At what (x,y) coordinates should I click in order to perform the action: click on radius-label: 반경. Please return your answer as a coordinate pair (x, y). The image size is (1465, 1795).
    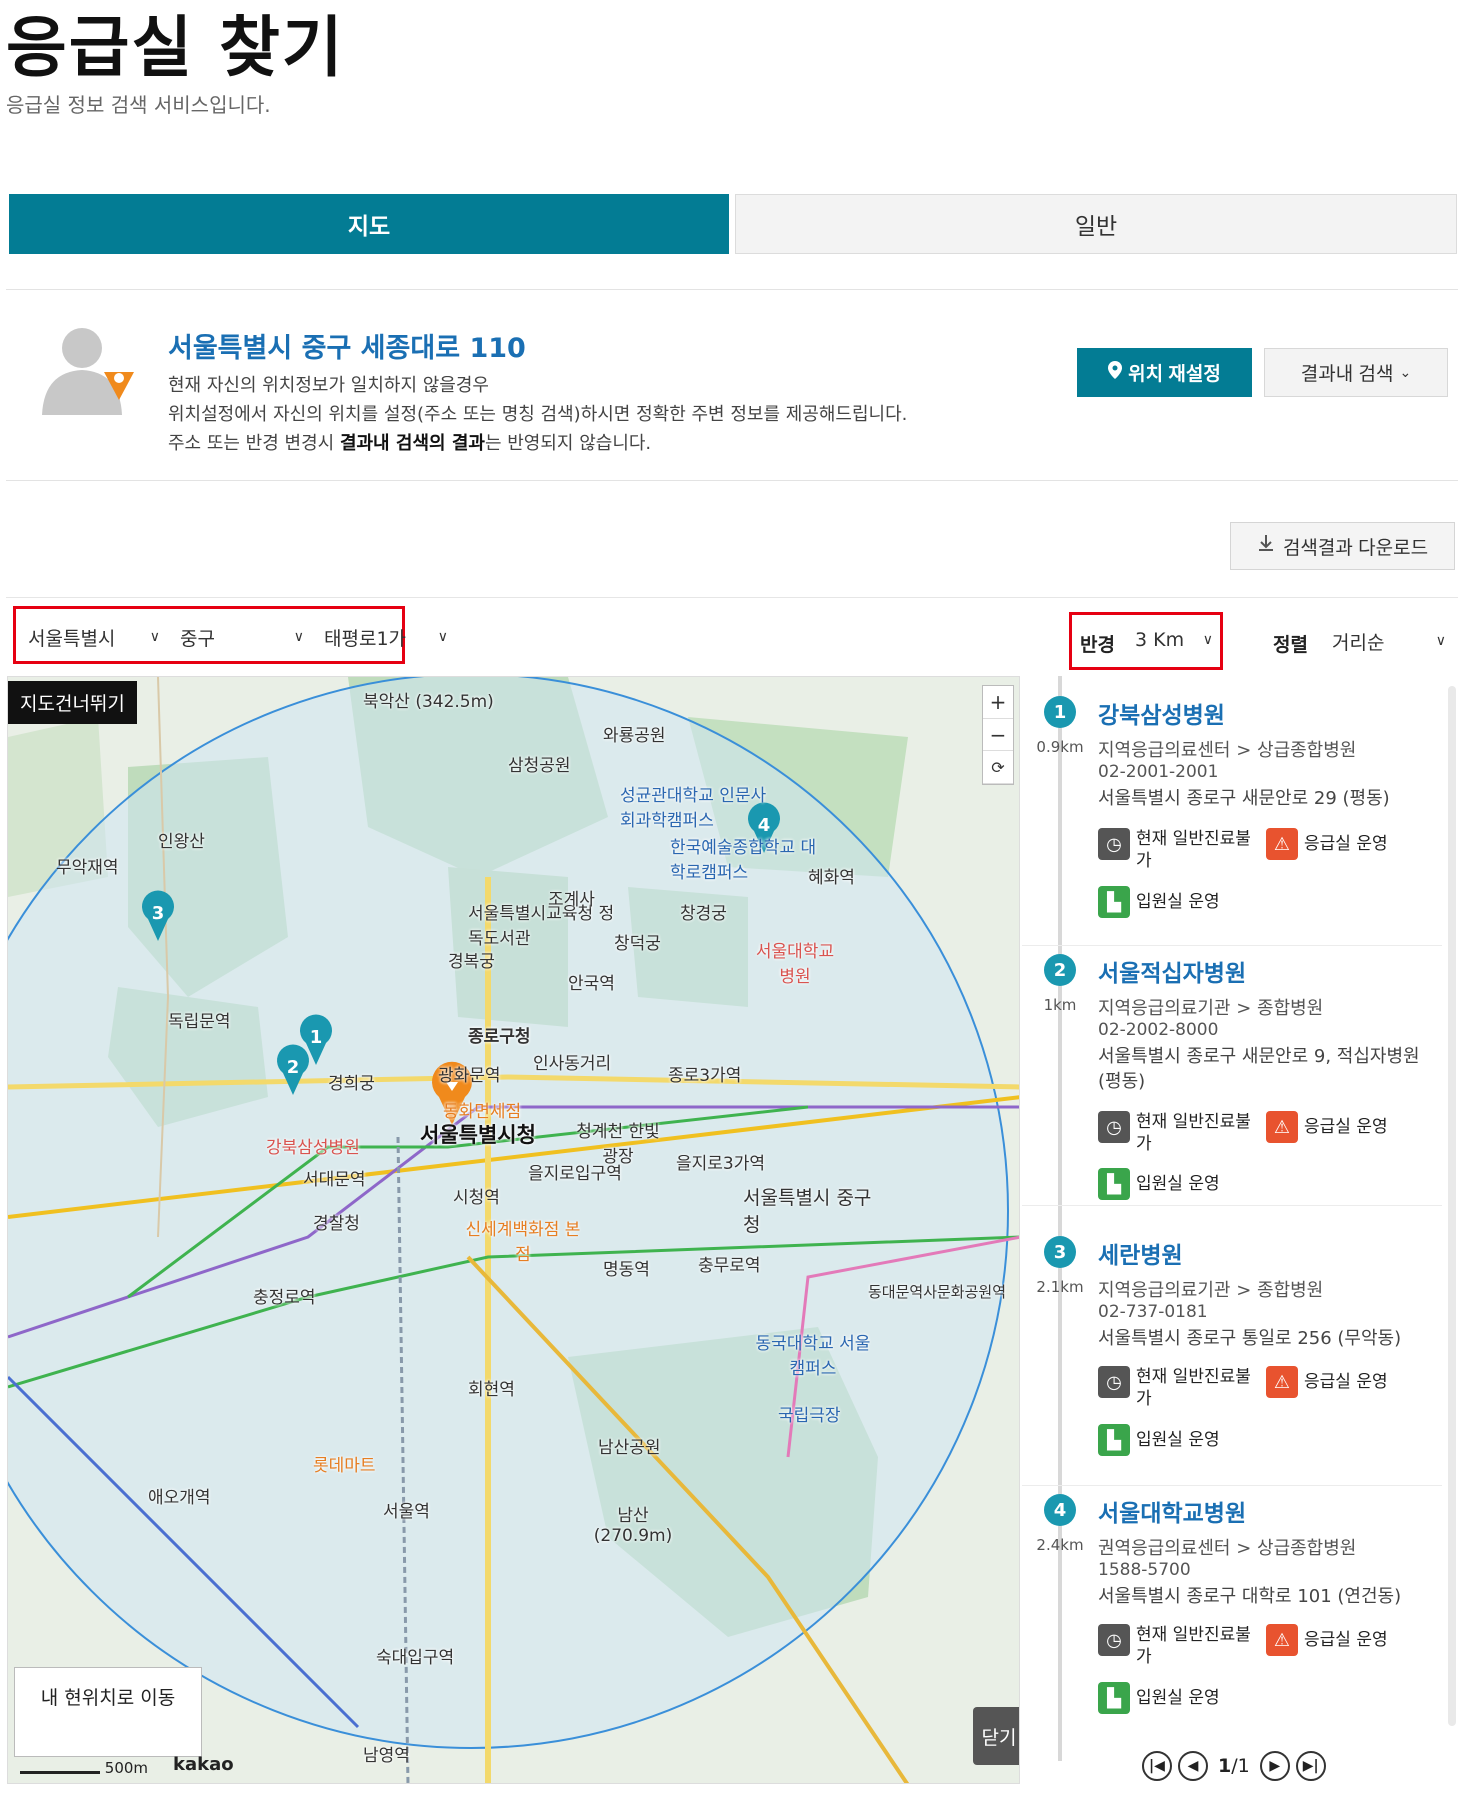
    Looking at the image, I should click on (1097, 645).